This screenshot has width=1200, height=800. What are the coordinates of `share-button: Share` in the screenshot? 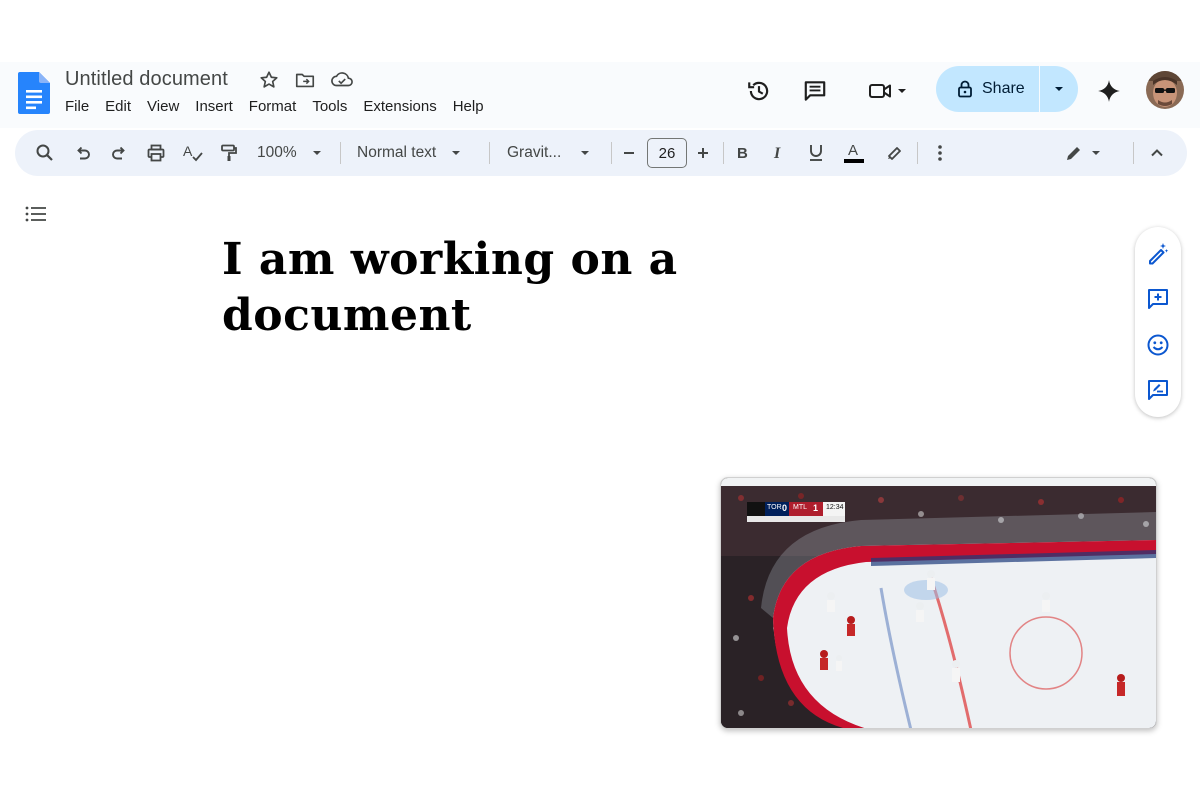 It's located at (987, 89).